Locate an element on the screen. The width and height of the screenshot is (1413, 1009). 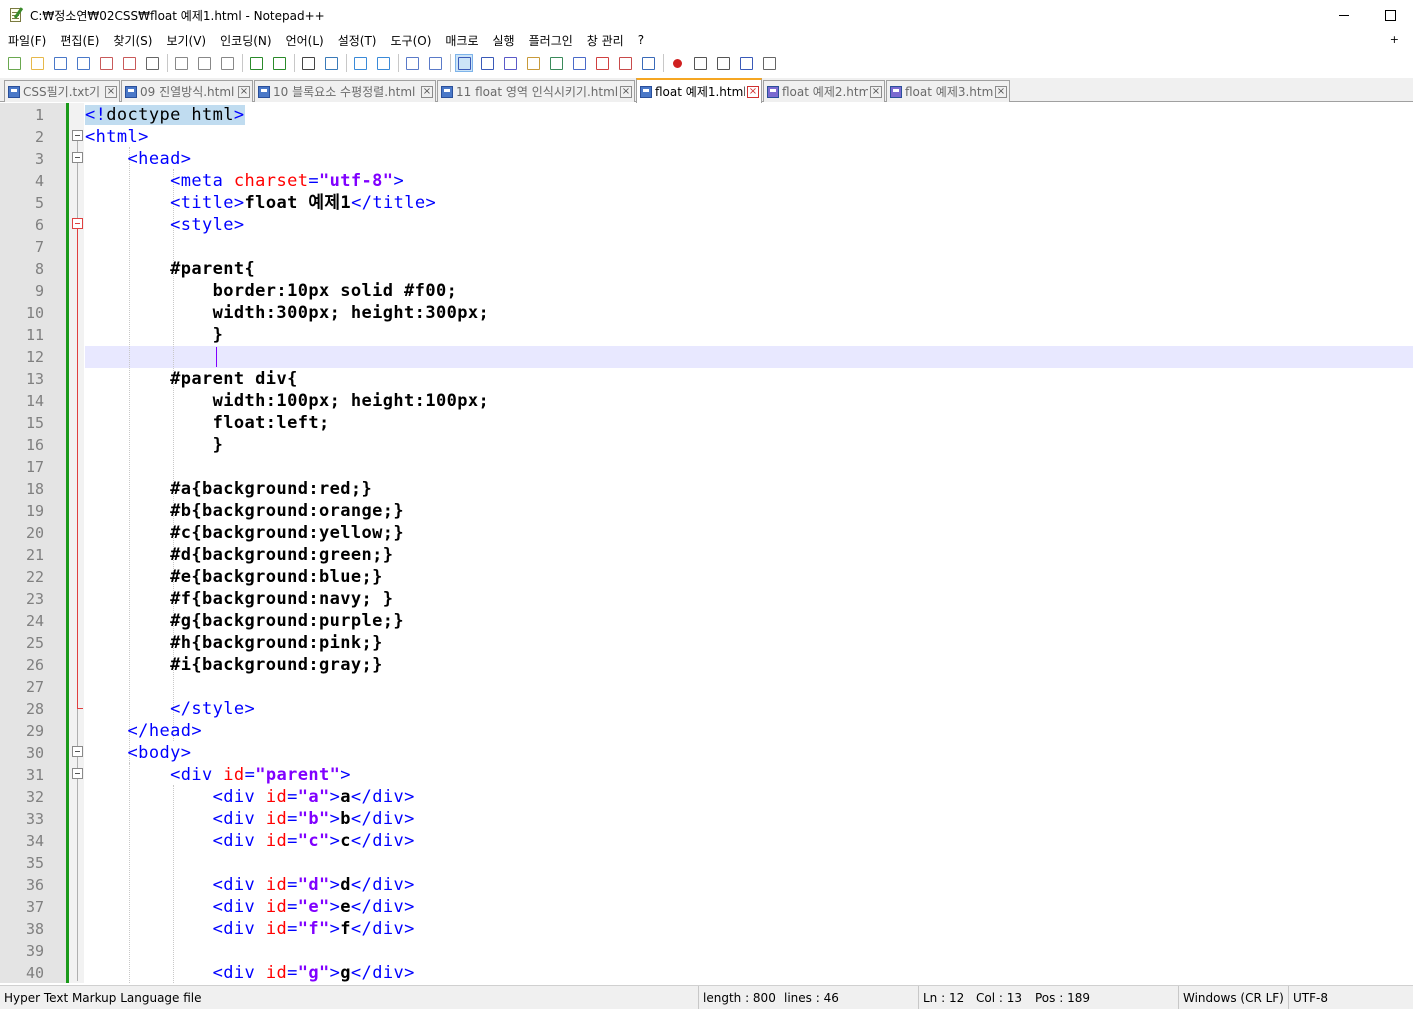
record-macro-icon is located at coordinates (677, 63).